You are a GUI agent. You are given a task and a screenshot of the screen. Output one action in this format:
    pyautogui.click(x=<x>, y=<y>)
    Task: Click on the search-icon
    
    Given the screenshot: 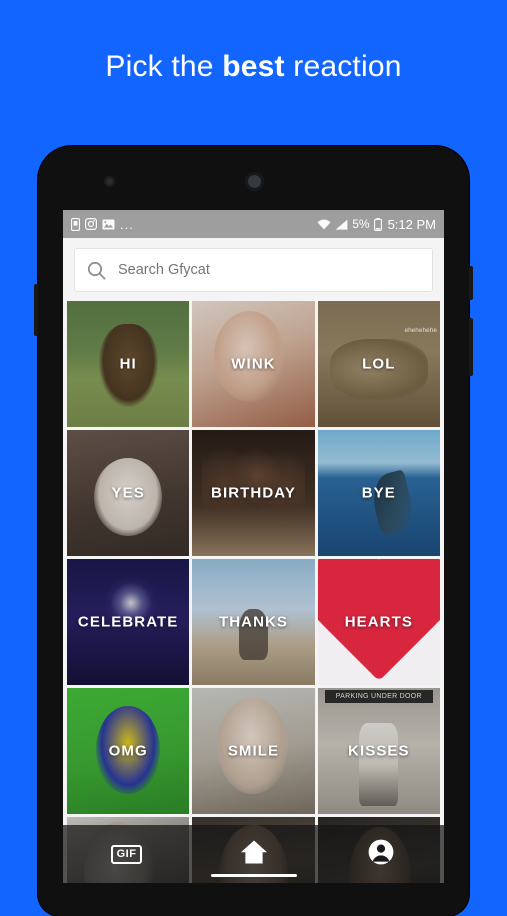 What is the action you would take?
    pyautogui.click(x=96, y=270)
    